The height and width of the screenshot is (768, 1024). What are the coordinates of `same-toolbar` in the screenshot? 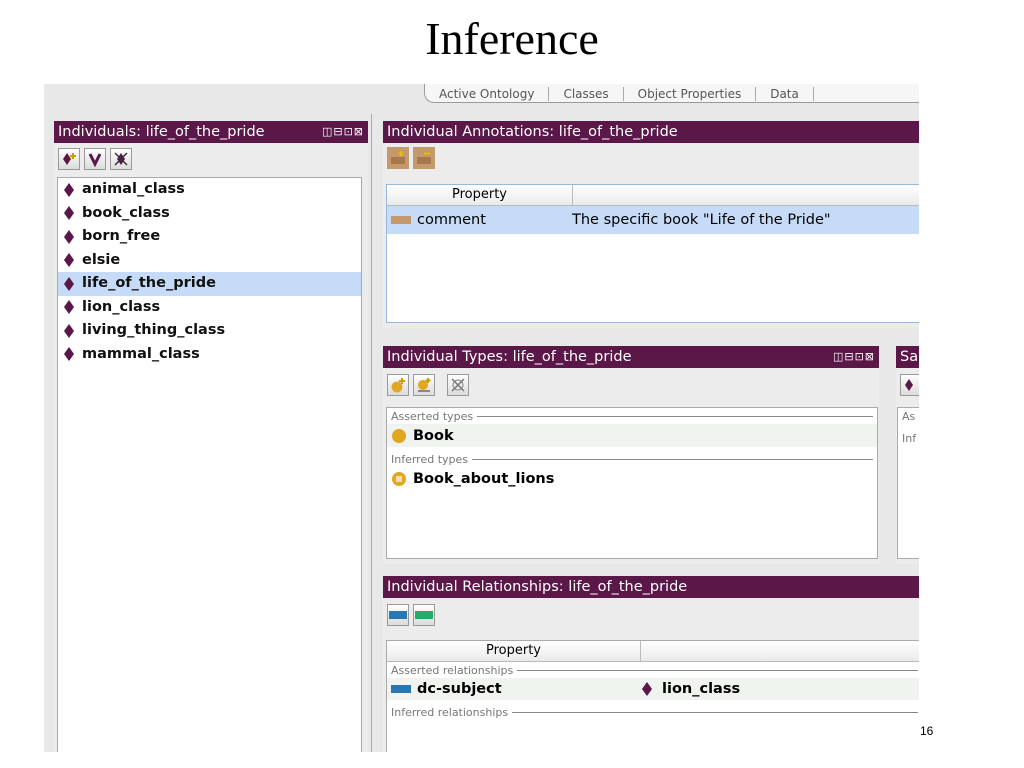 It's located at (907, 385).